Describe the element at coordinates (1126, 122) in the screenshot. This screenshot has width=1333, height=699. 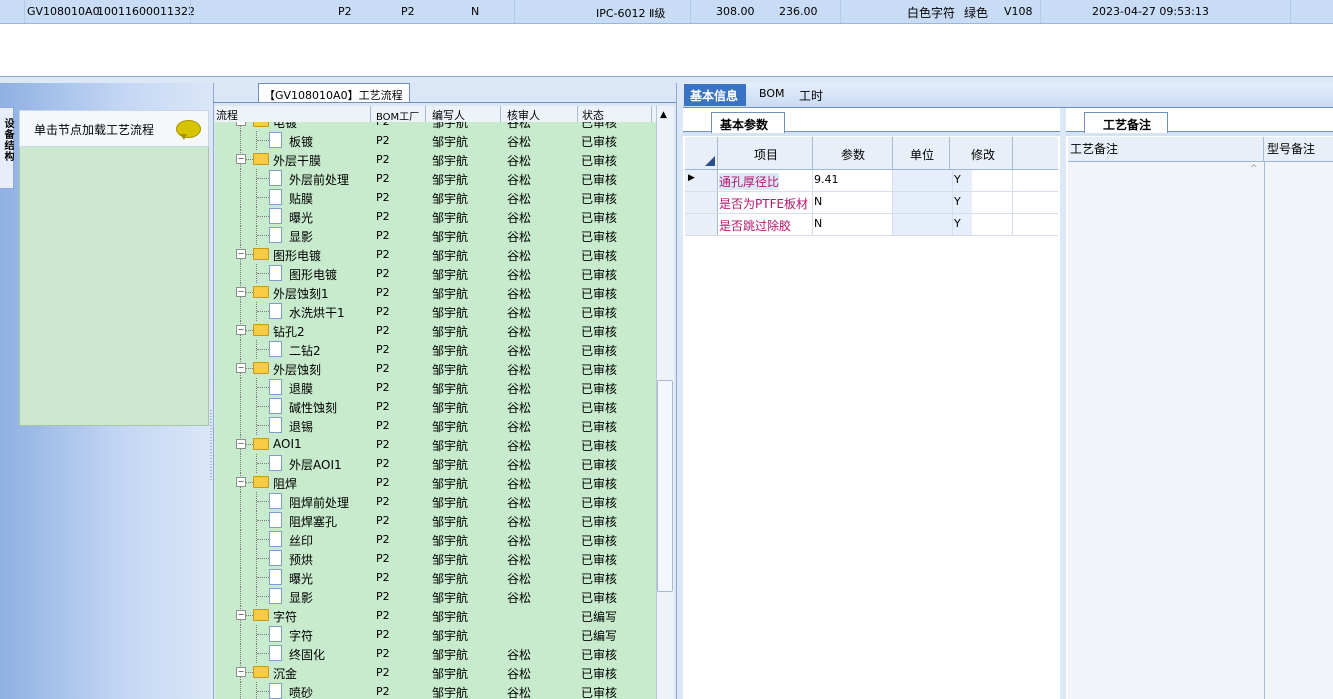
I see `tab-process-notes: 工艺备注` at that location.